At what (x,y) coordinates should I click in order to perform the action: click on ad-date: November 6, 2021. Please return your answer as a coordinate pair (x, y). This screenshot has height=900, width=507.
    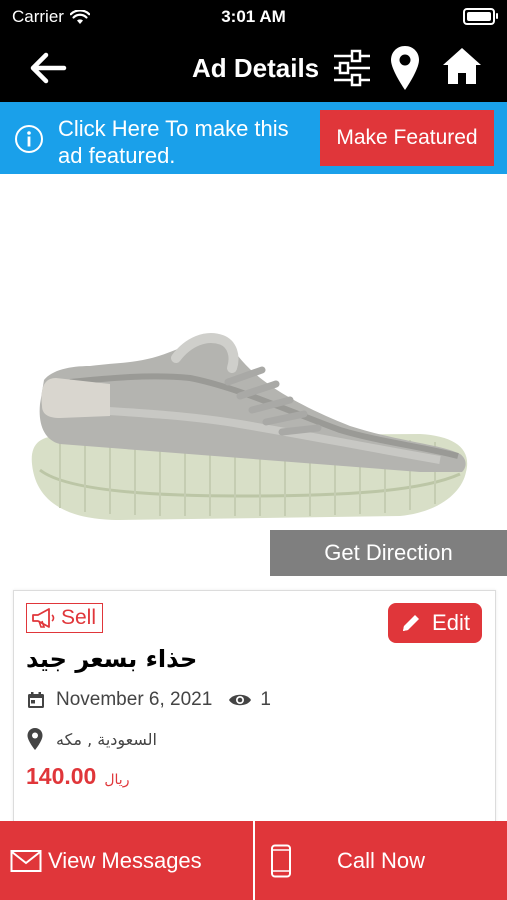
    Looking at the image, I should click on (134, 699).